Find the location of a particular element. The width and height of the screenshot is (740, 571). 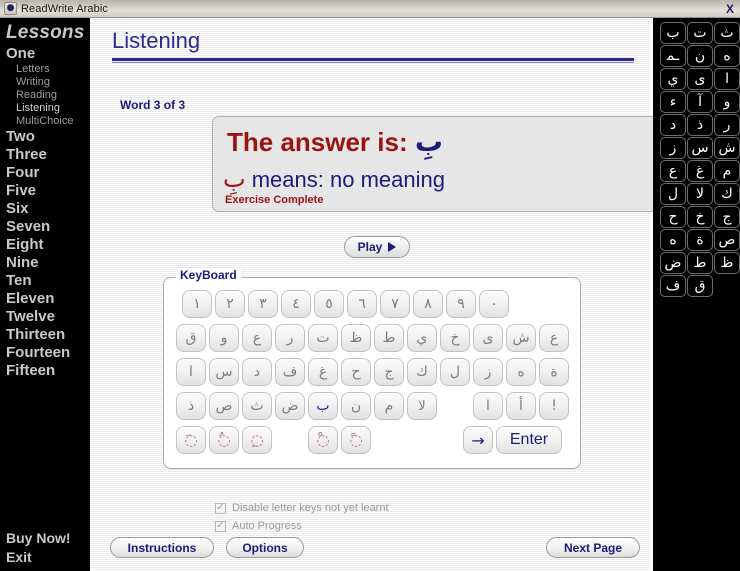

keyboard-key: ل is located at coordinates (455, 372).